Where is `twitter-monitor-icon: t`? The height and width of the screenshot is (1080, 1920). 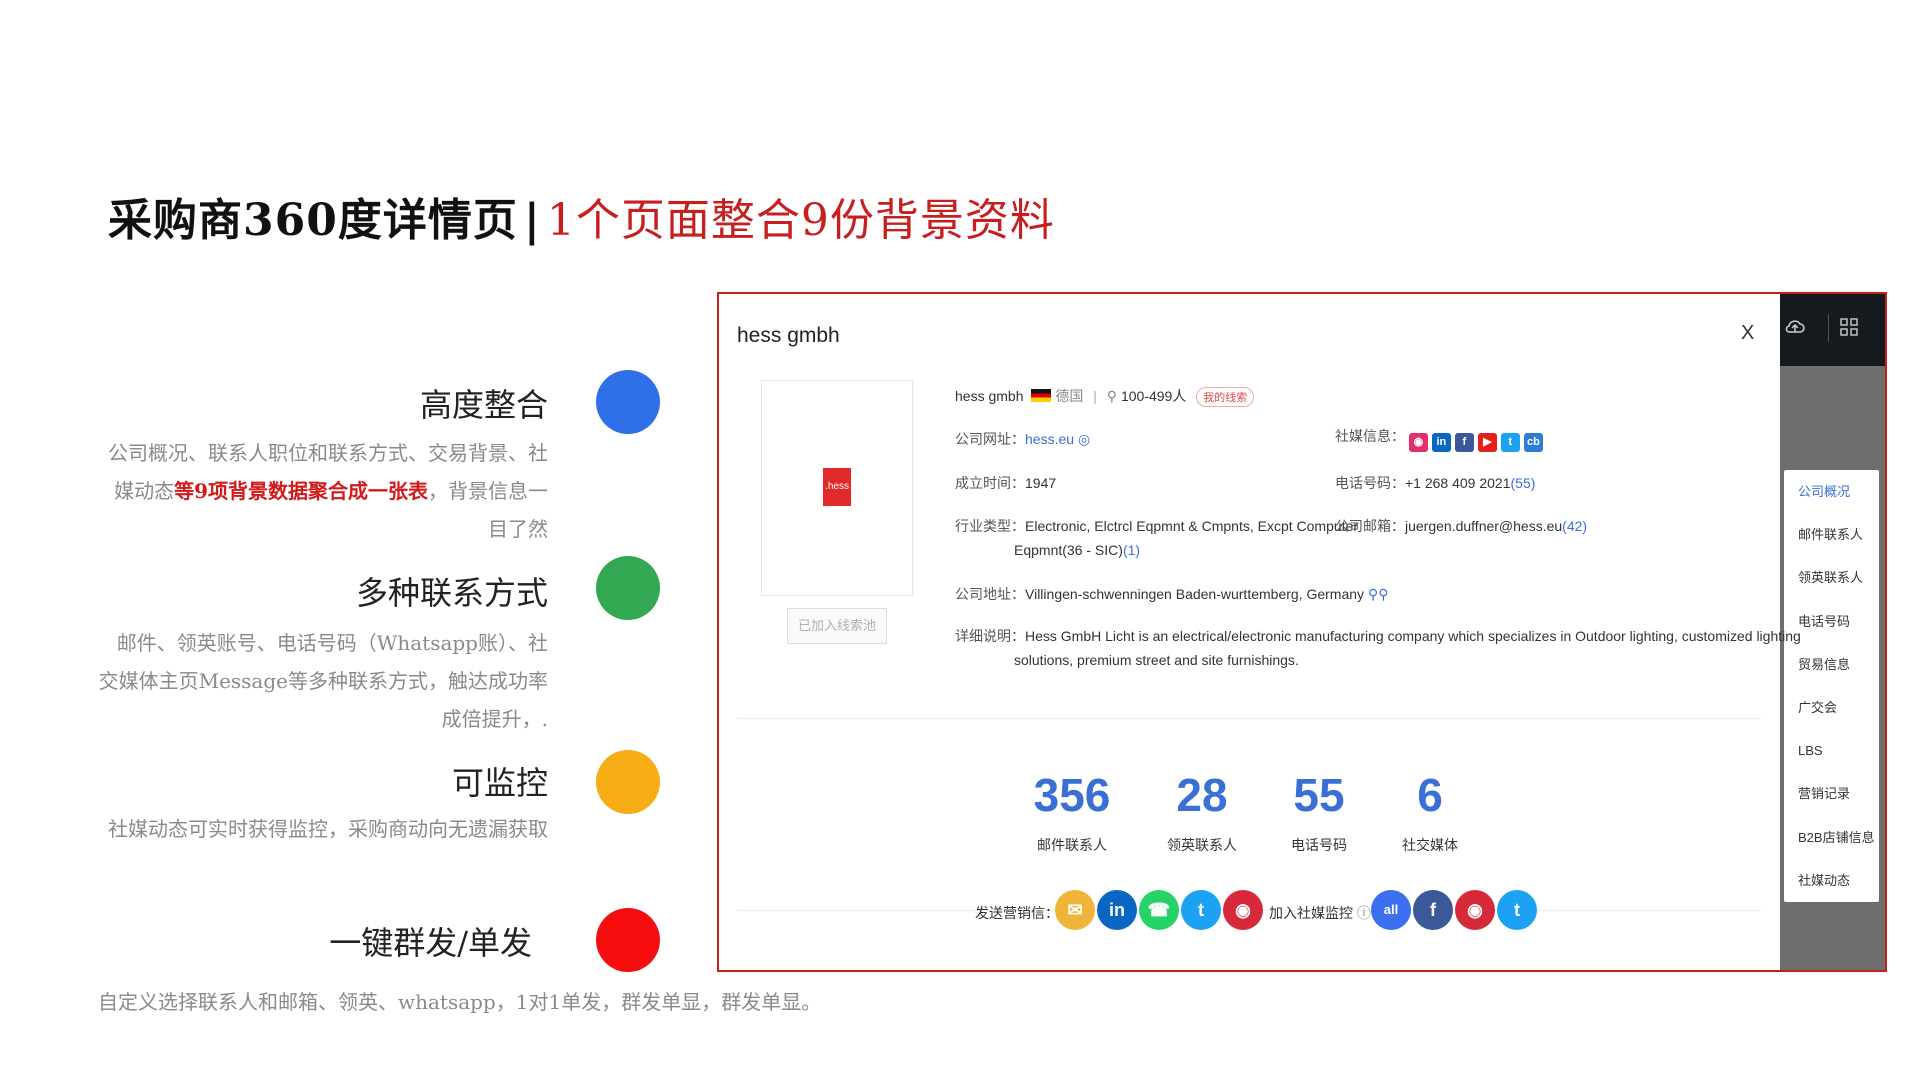
twitter-monitor-icon: t is located at coordinates (1517, 910).